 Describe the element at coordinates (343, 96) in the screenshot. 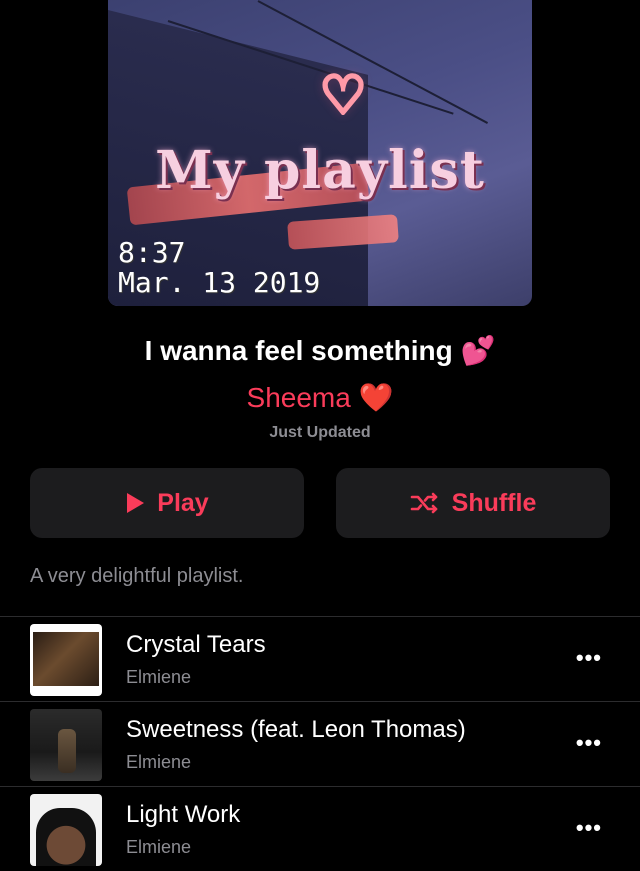

I see `neon-heart-icon: ♡` at that location.